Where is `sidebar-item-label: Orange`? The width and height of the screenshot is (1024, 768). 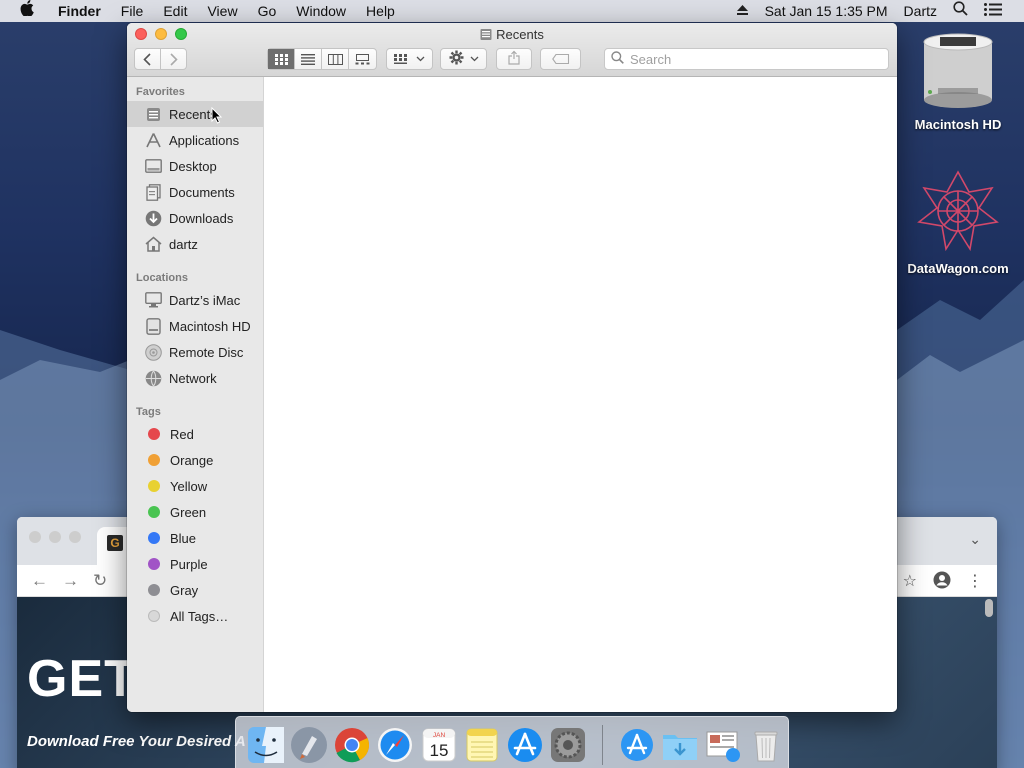
sidebar-item-label: Orange is located at coordinates (192, 460).